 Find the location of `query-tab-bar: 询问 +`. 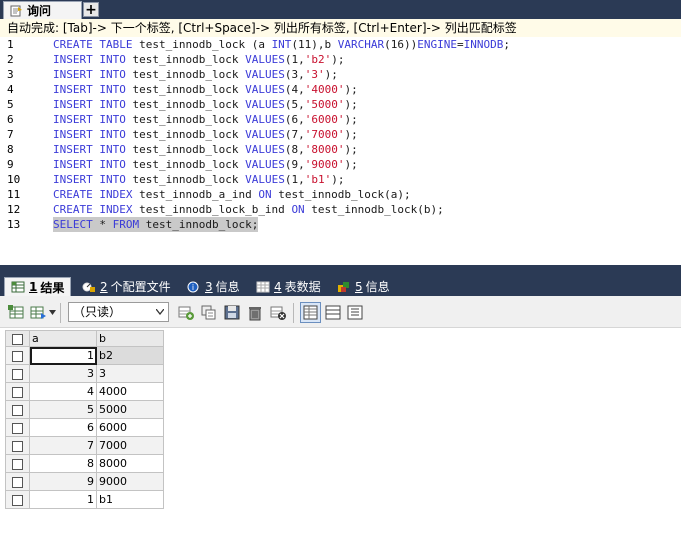

query-tab-bar: 询问 + is located at coordinates (340, 9).